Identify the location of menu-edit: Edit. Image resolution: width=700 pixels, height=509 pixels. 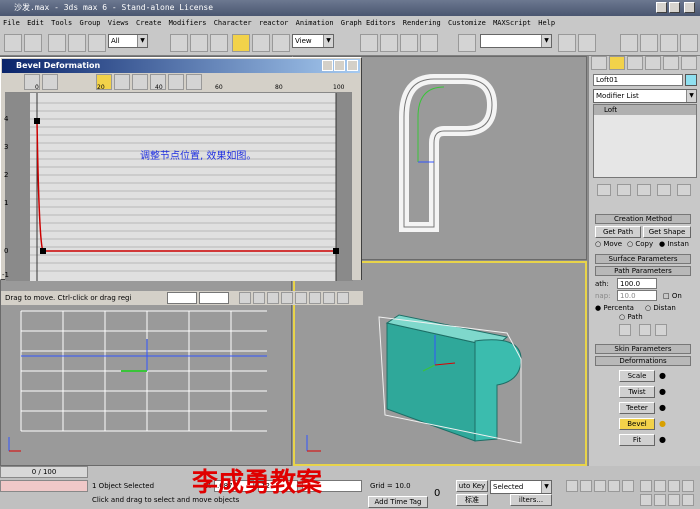
(35, 23).